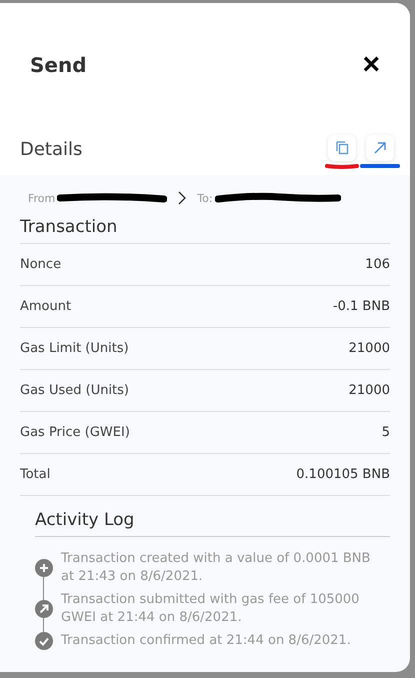 The width and height of the screenshot is (415, 678). Describe the element at coordinates (75, 432) in the screenshot. I see `row-label: Gas Price (GWEI)` at that location.